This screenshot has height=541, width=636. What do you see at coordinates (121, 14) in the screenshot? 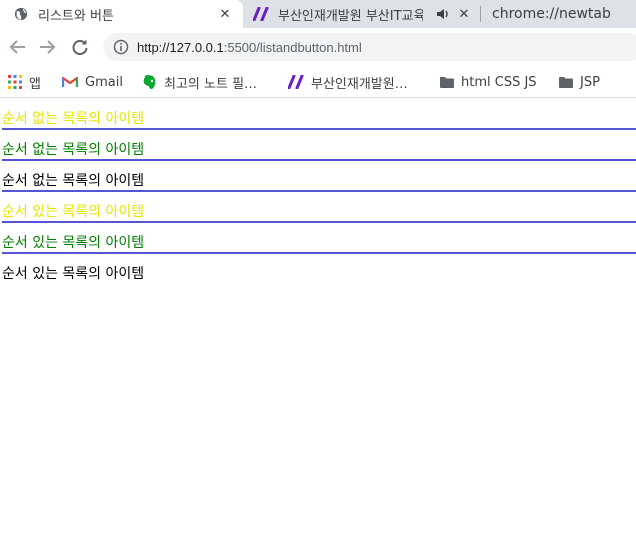
I see `tab-listandbutton: 리스트와 버튼 ✕` at bounding box center [121, 14].